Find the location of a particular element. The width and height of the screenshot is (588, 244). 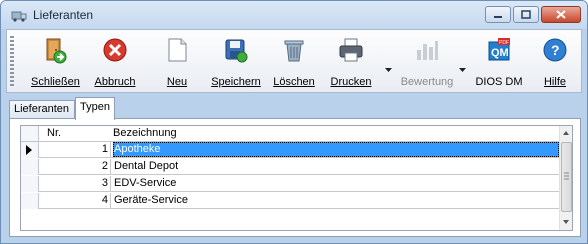

maximize-button is located at coordinates (526, 14).